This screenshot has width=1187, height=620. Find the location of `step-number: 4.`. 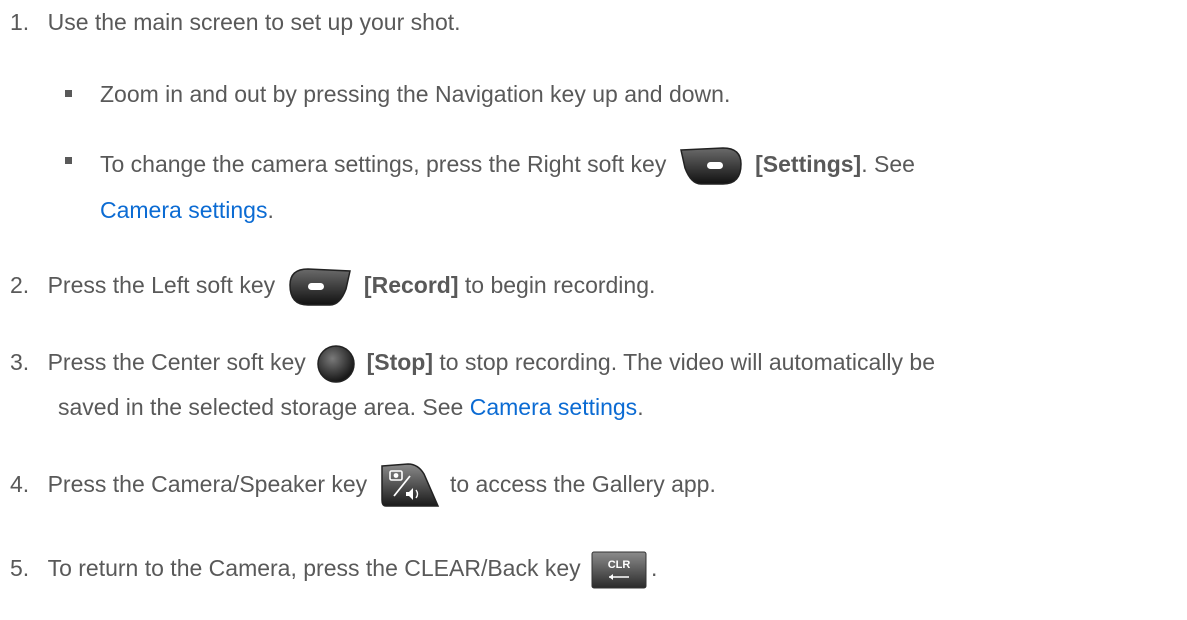

step-number: 4. is located at coordinates (20, 484).